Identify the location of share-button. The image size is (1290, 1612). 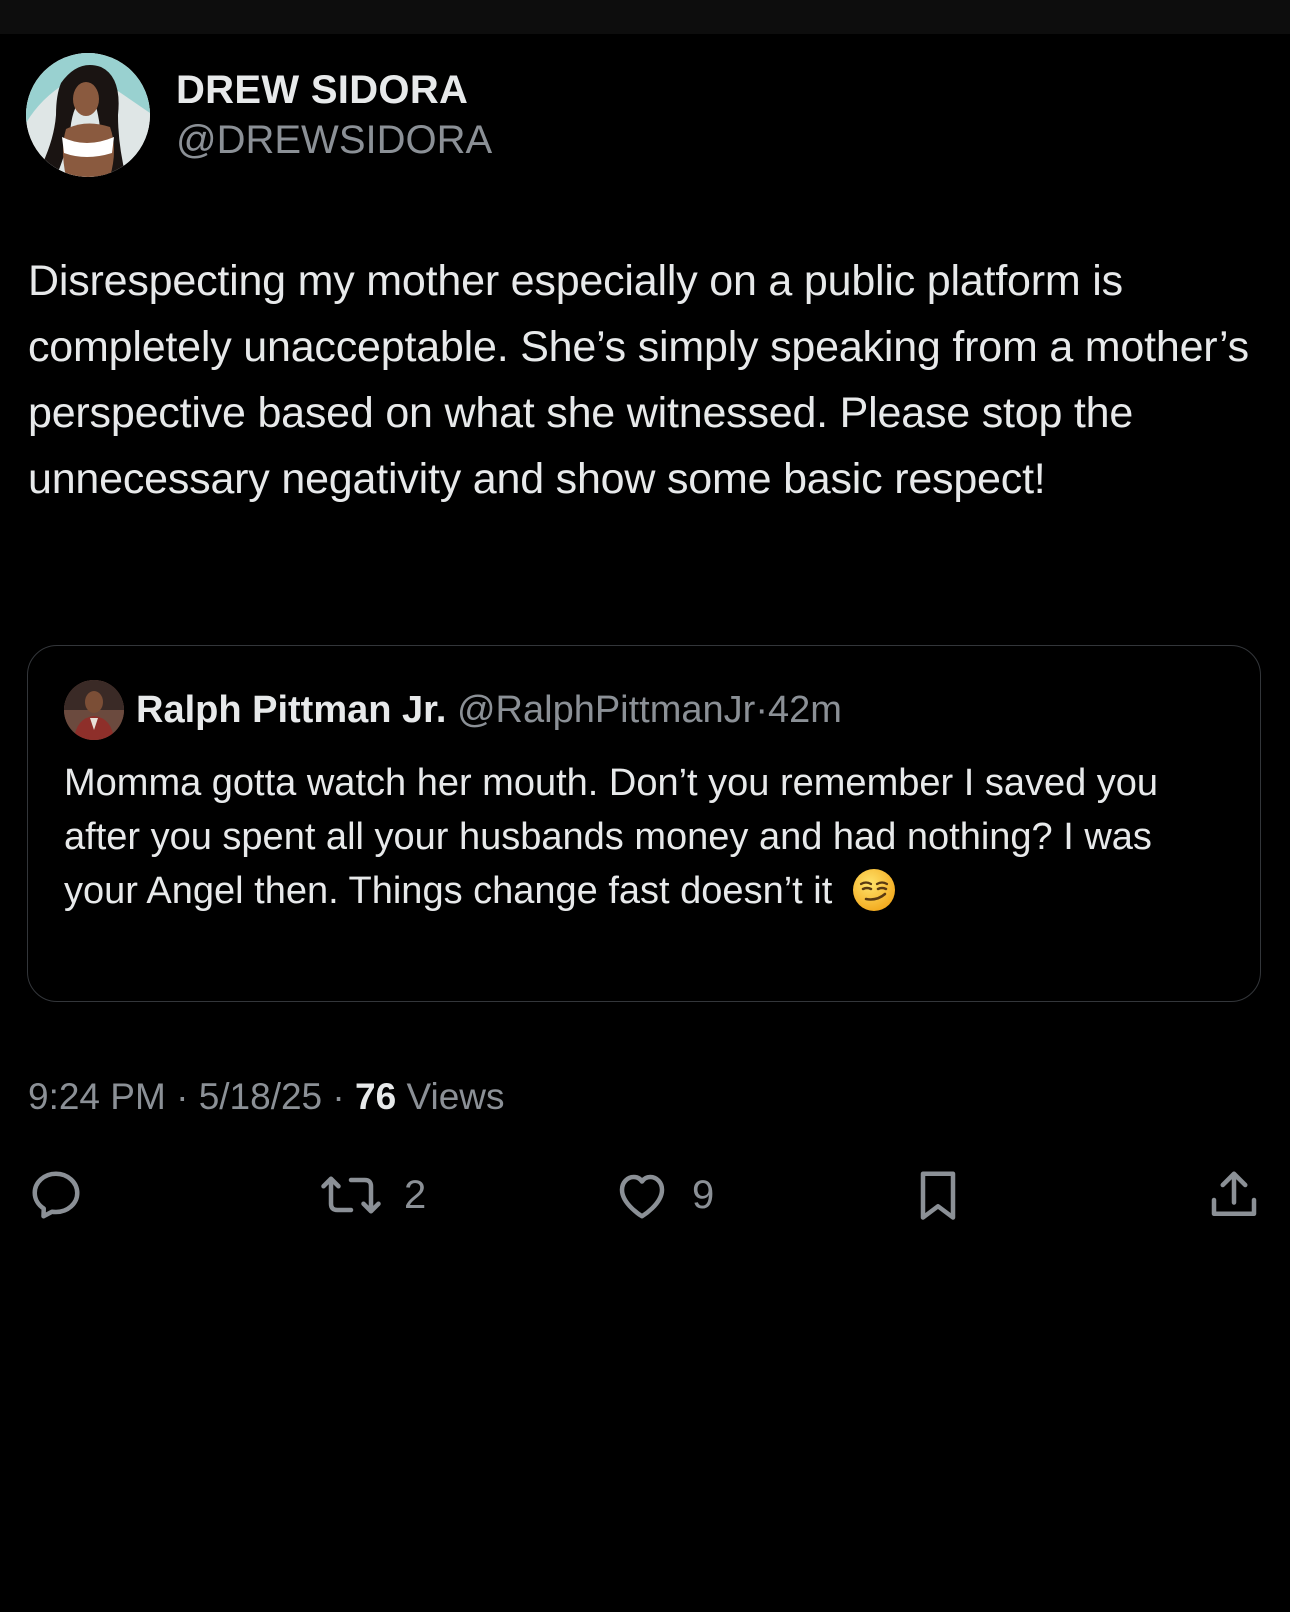
(1234, 1195).